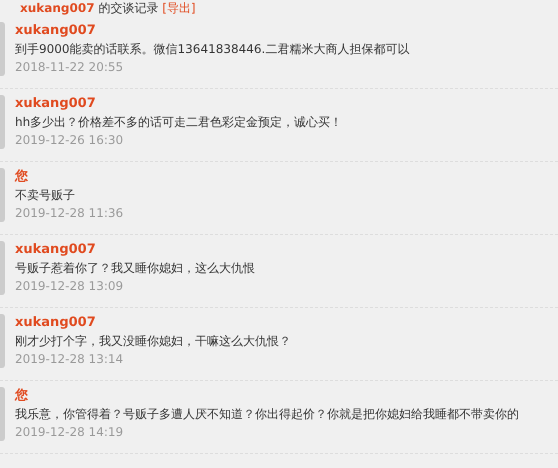  What do you see at coordinates (45, 195) in the screenshot?
I see `message-text: 不卖号贩子` at bounding box center [45, 195].